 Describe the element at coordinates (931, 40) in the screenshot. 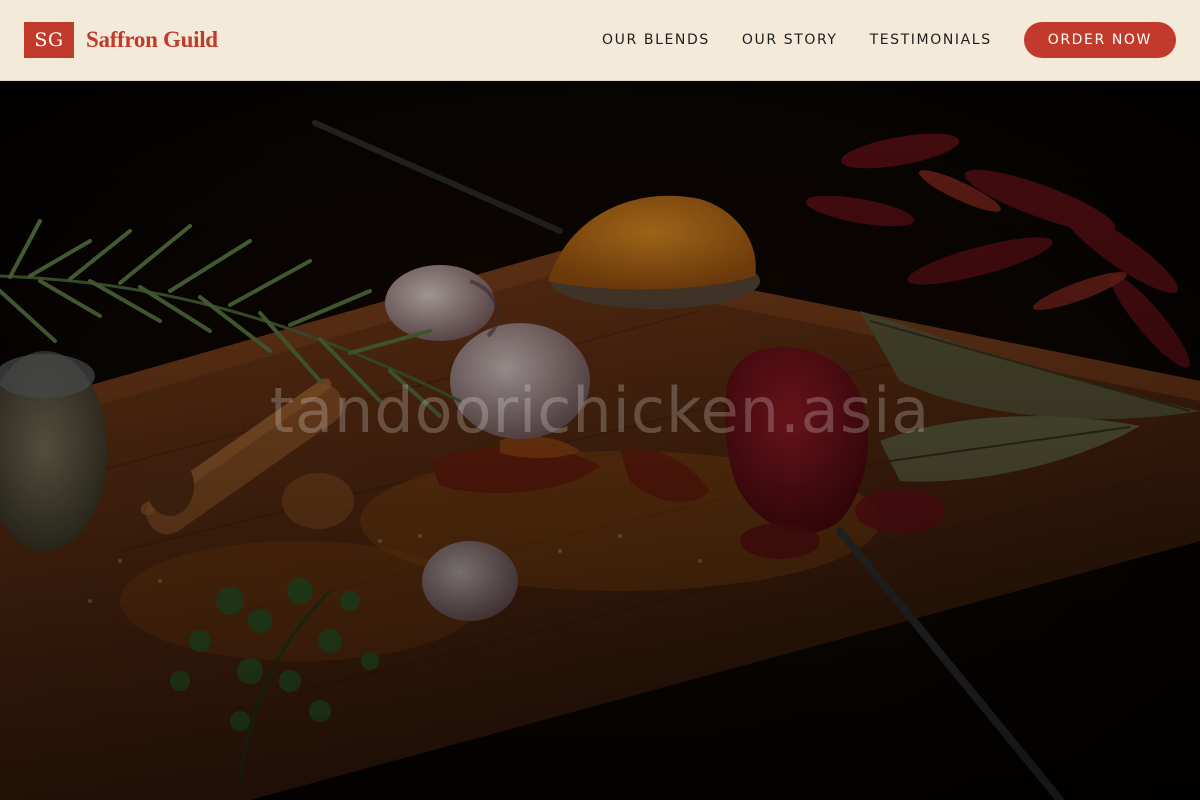

I see `nav-link-testimonials: TESTIMONIALS` at that location.